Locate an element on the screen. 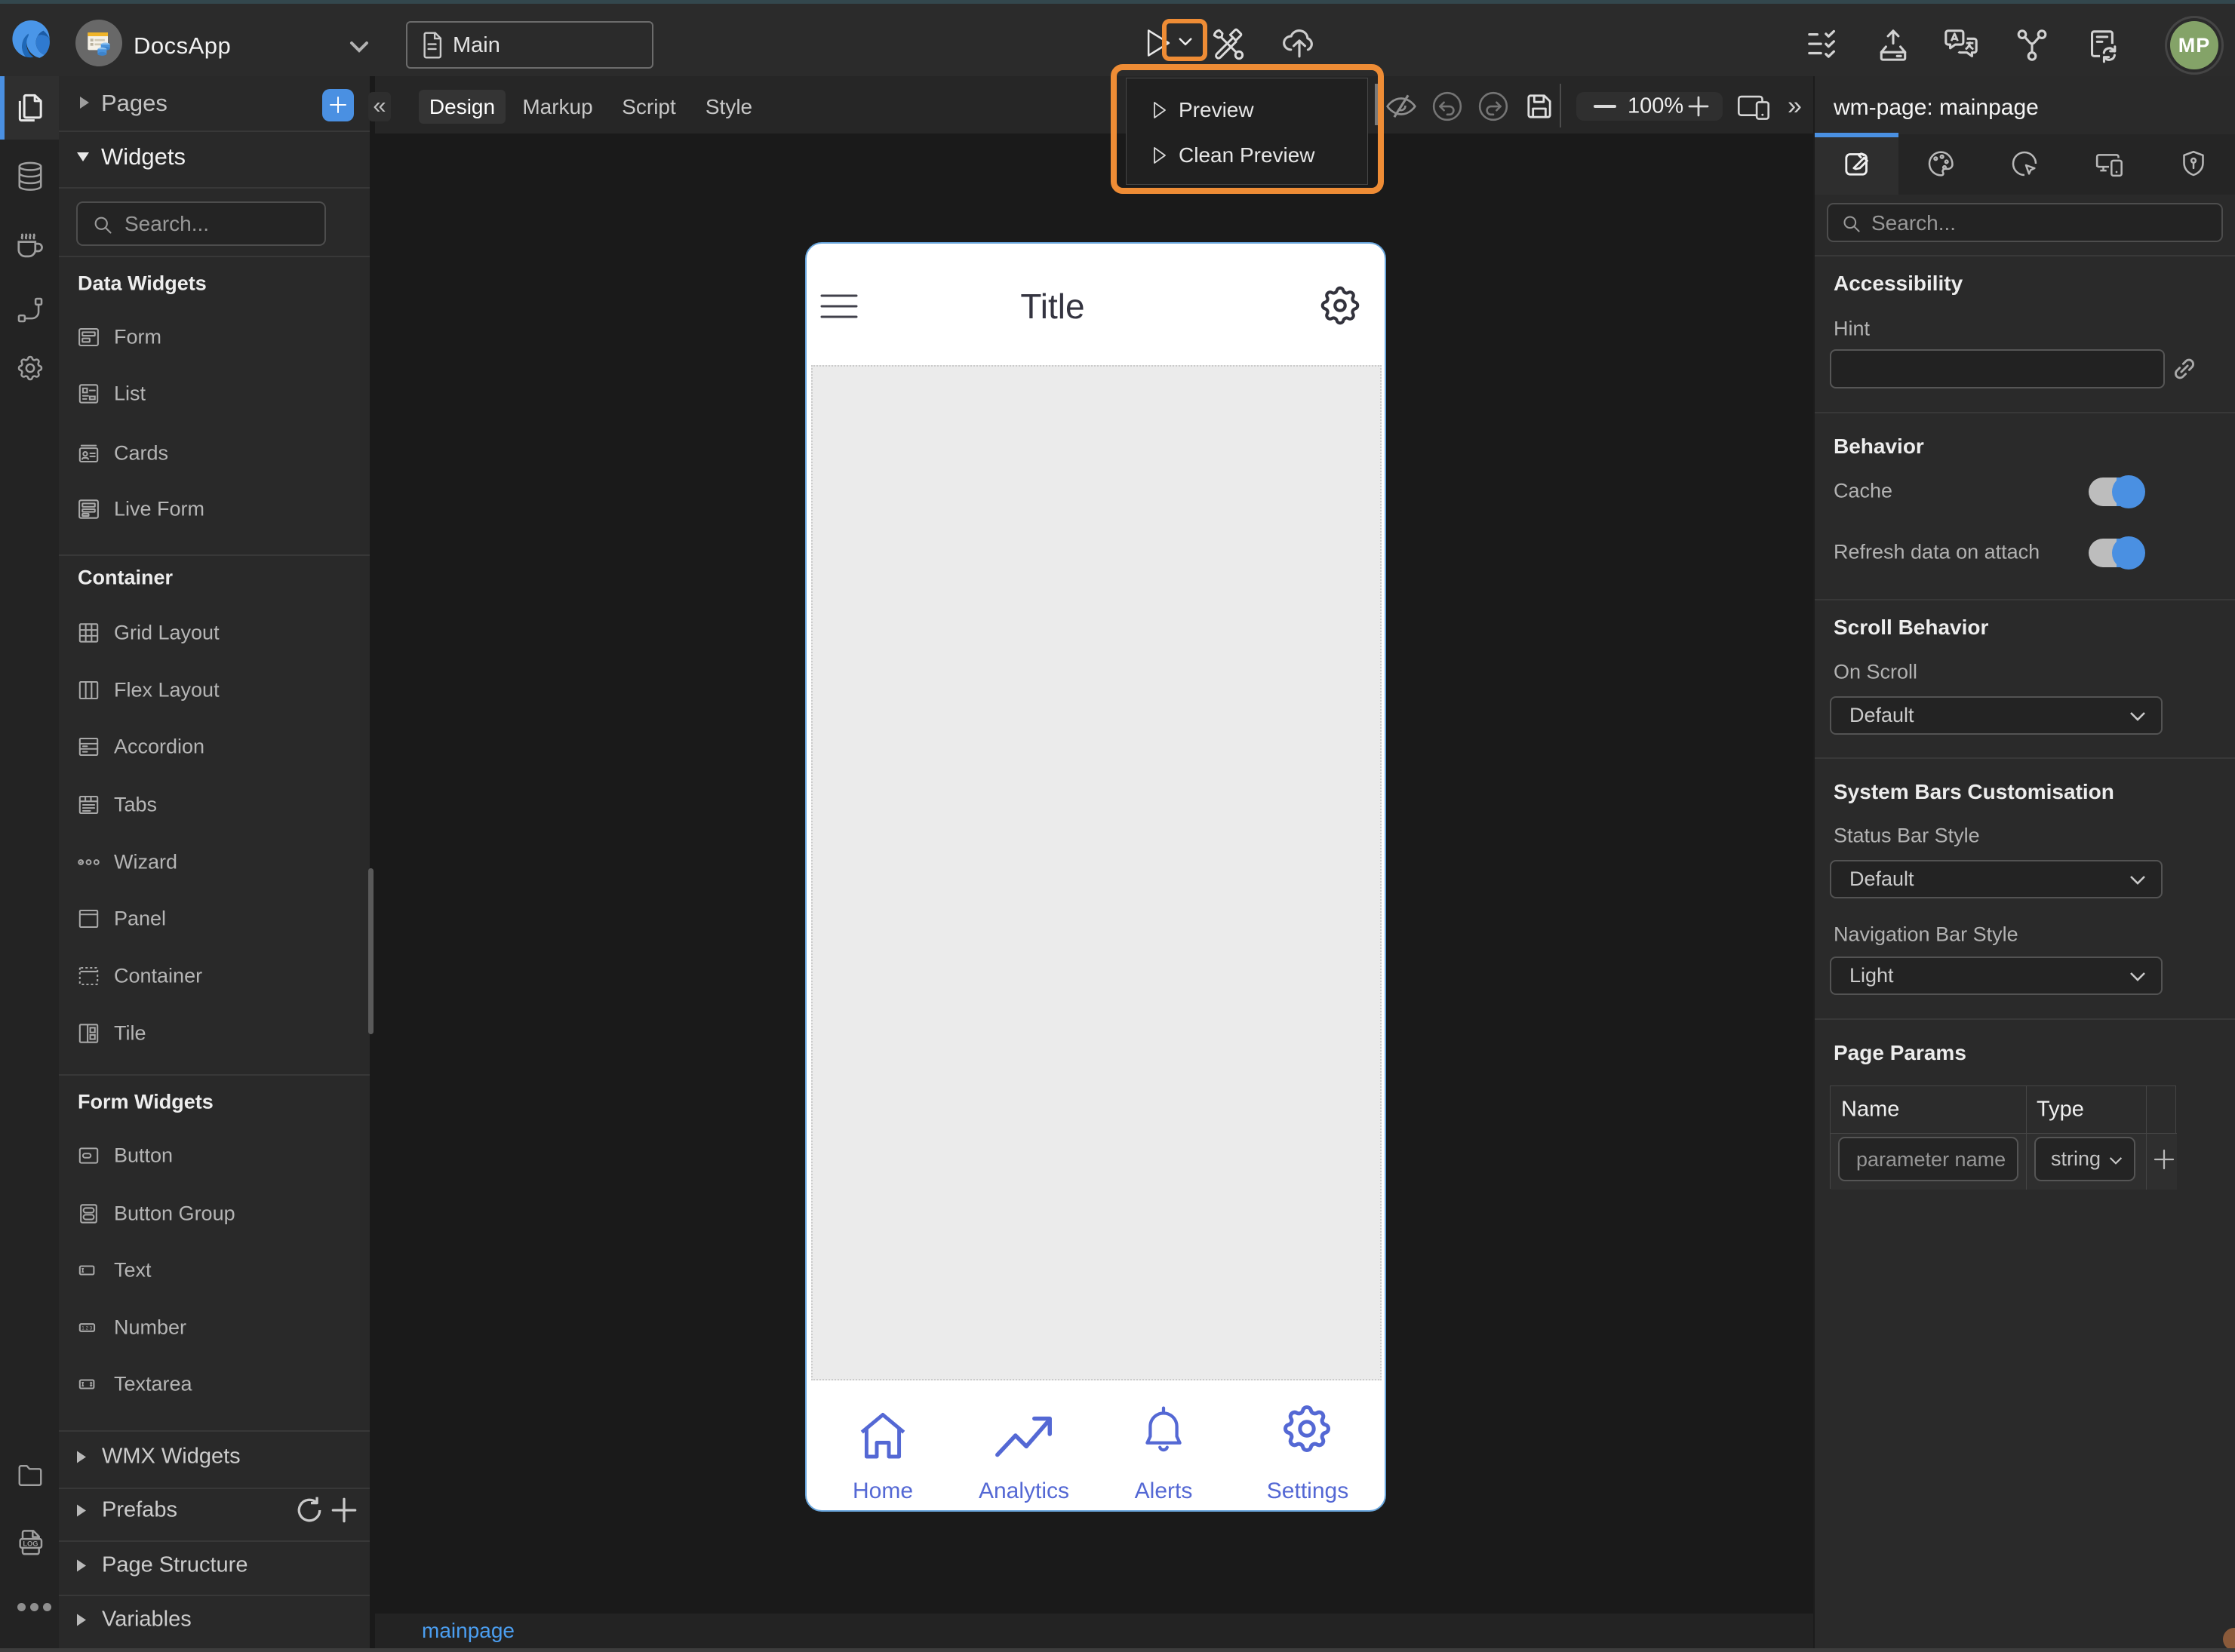 Image resolution: width=2235 pixels, height=1652 pixels. svg-text: LOG is located at coordinates (30, 1543).